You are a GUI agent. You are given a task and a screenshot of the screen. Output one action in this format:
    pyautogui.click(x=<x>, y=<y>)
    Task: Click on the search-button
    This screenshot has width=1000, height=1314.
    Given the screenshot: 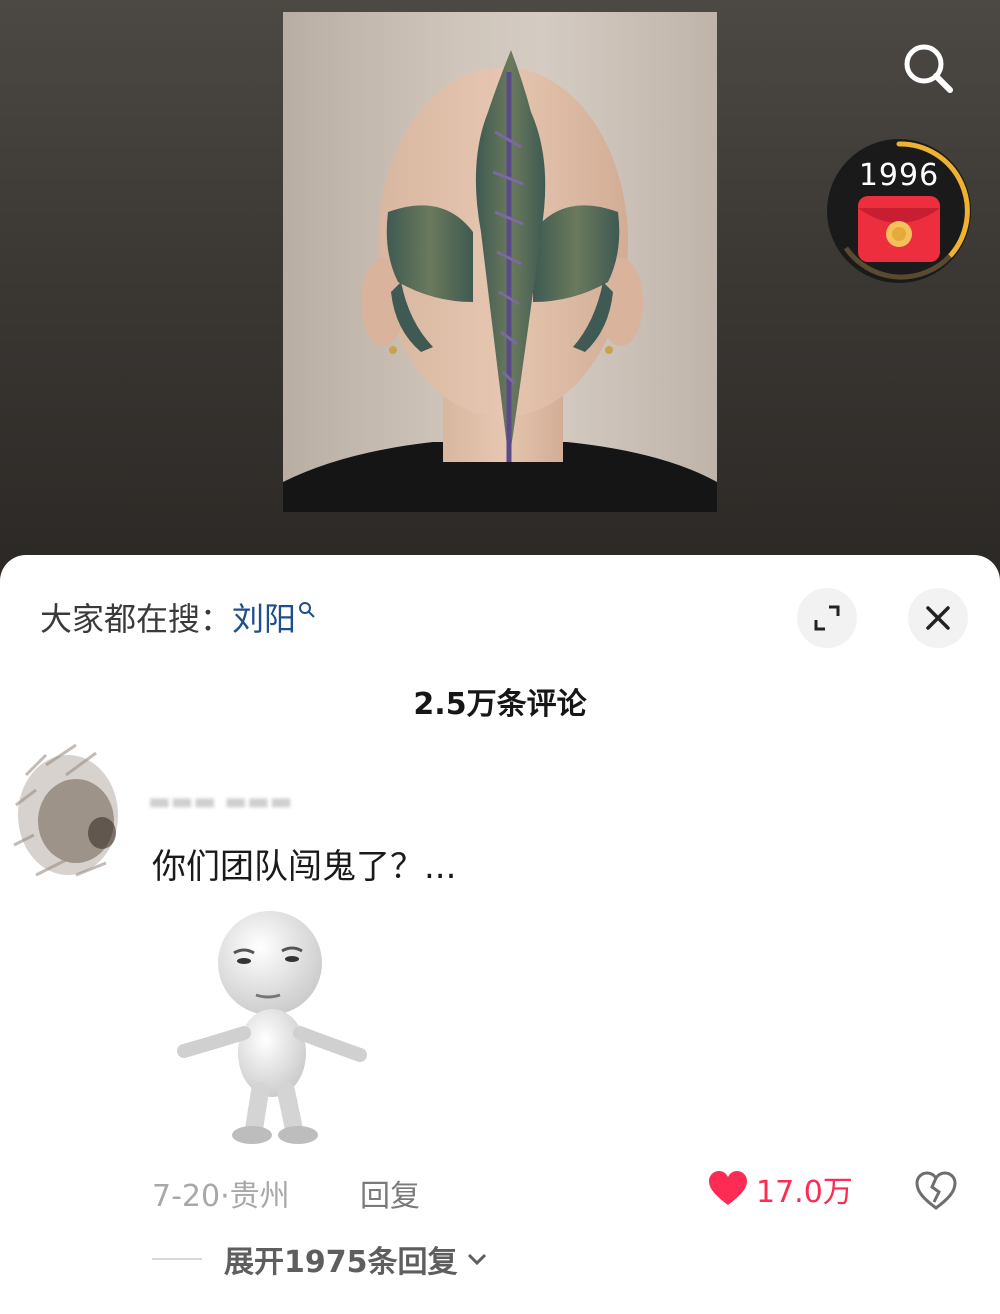 What is the action you would take?
    pyautogui.click(x=928, y=68)
    